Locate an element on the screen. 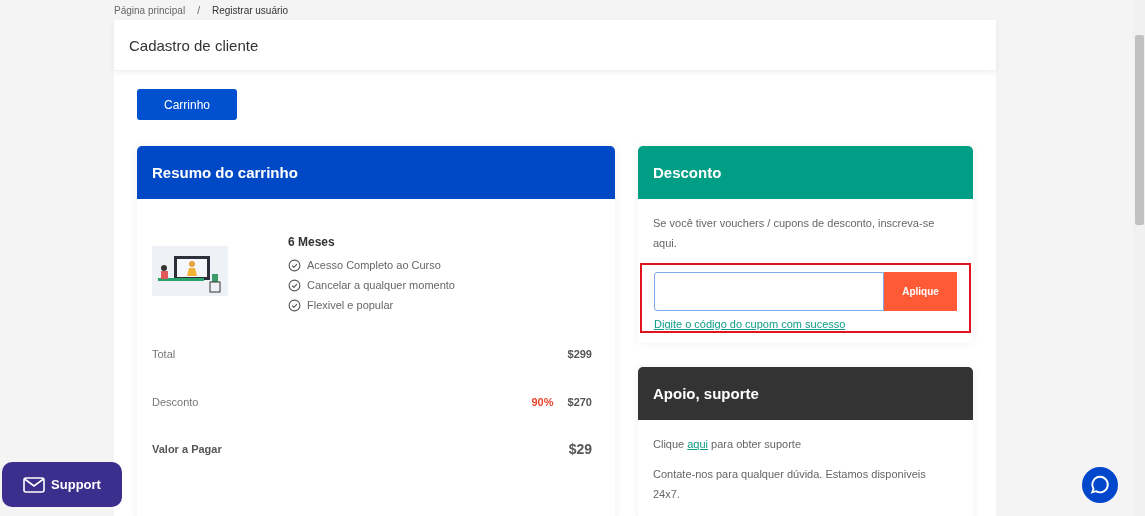  breadcrumb-item: Página principal is located at coordinates (150, 10).